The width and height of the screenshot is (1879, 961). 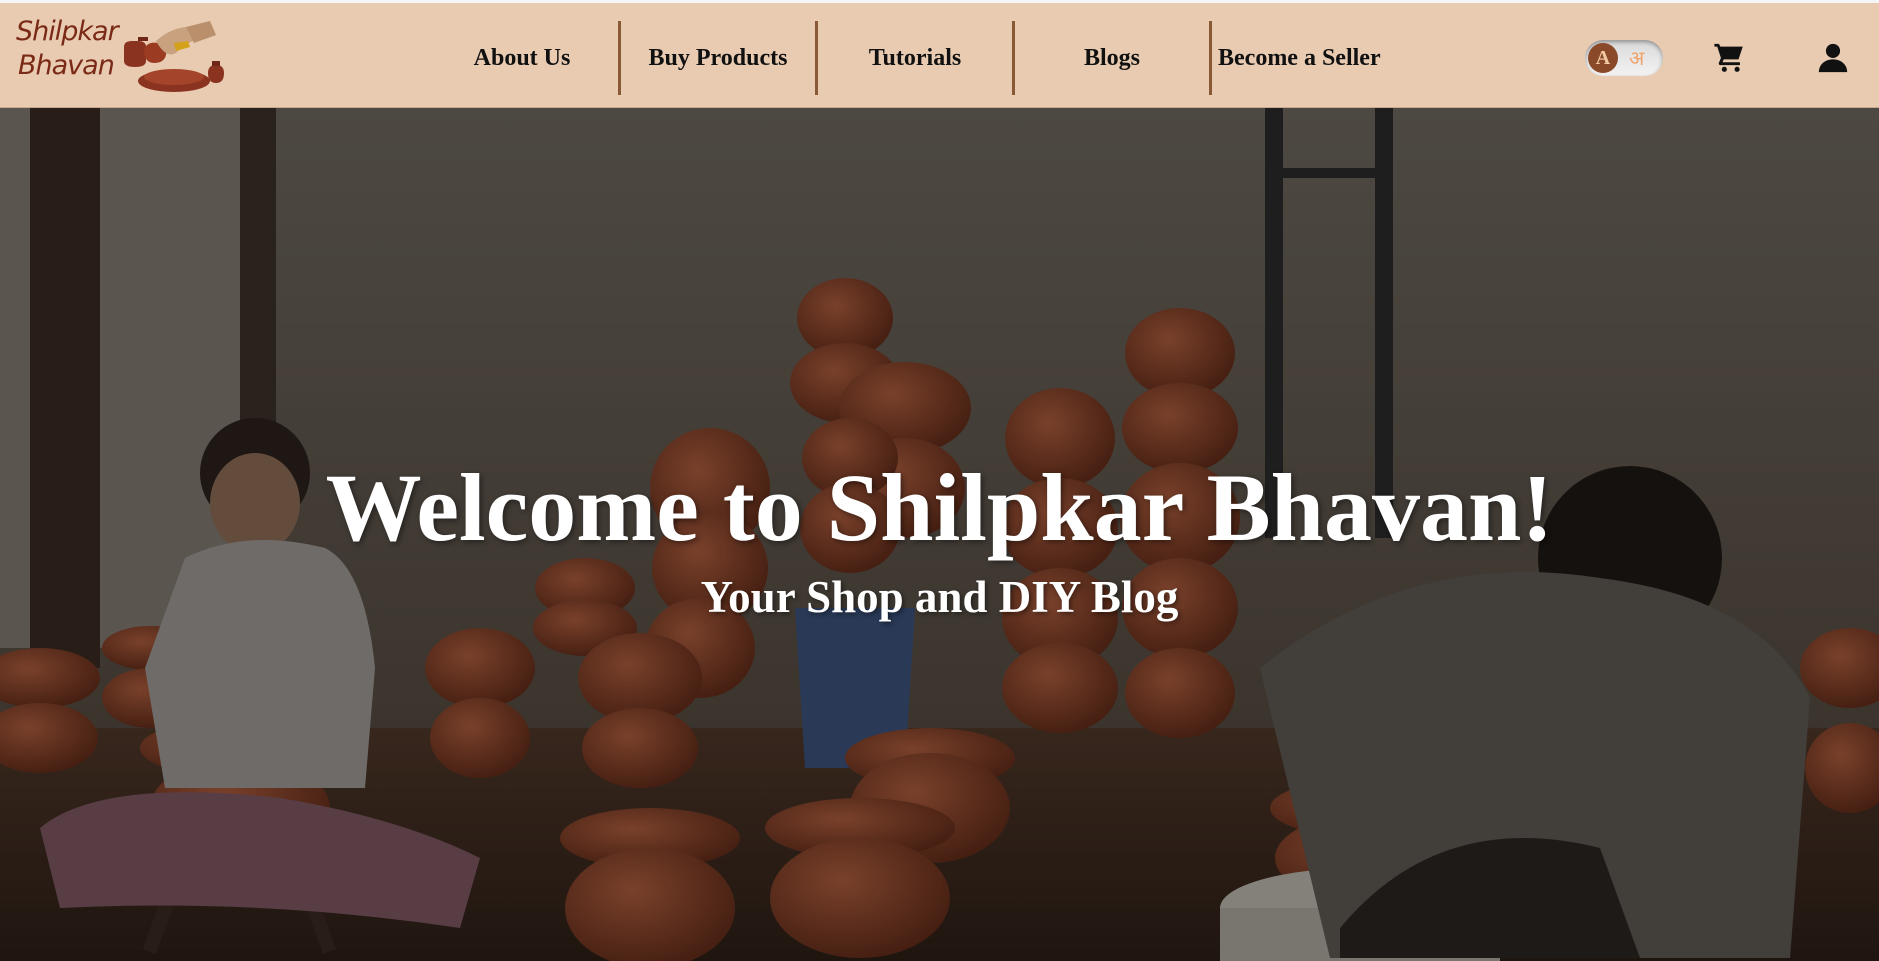 I want to click on site-logo: Shilpkar Bhavan, so click(x=120, y=56).